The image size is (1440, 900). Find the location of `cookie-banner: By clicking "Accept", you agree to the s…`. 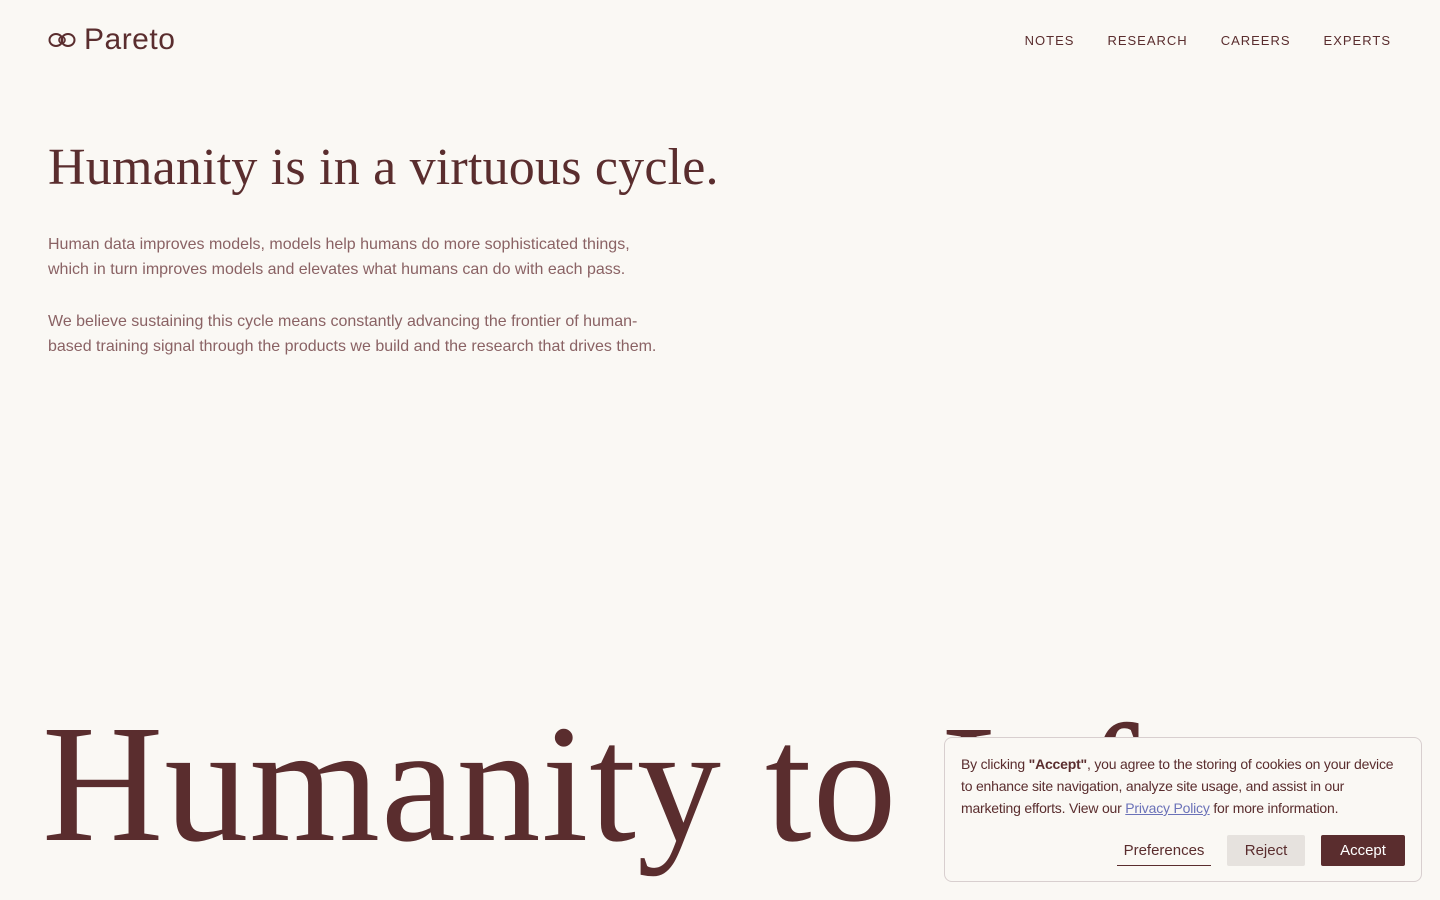

cookie-banner: By clicking "Accept", you agree to the s… is located at coordinates (1183, 809).